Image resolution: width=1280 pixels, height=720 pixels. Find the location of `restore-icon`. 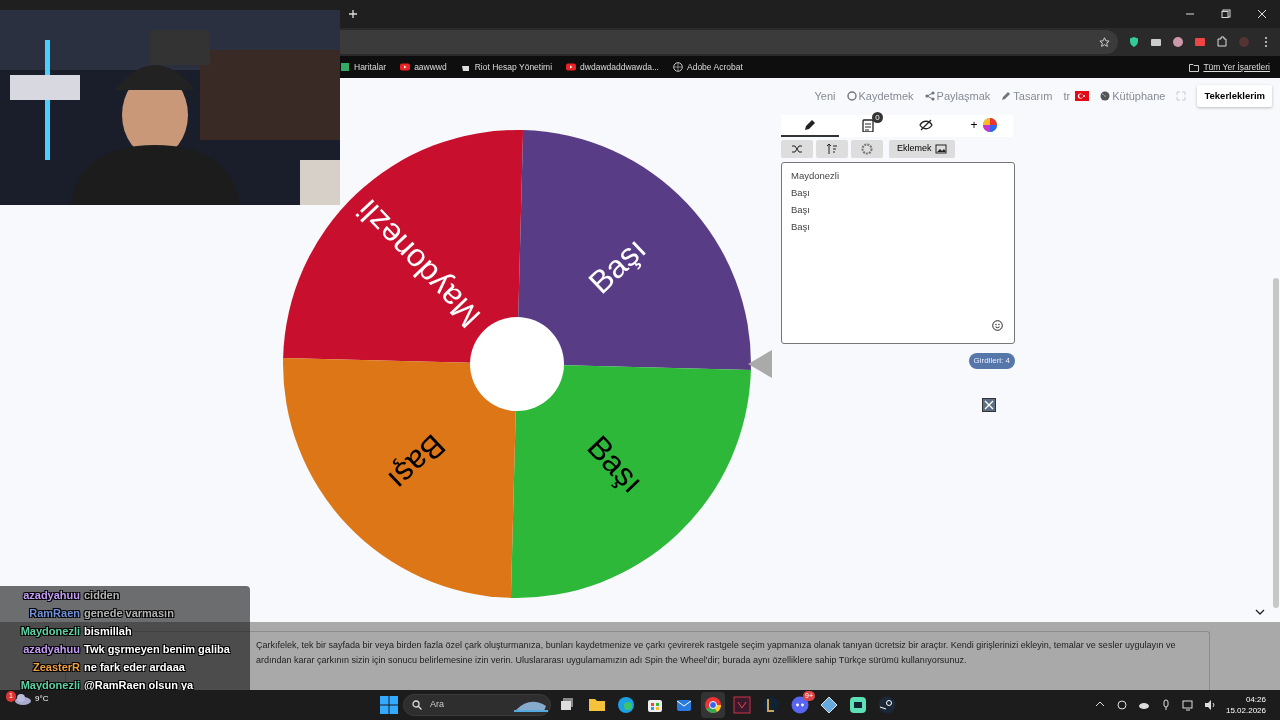

restore-icon is located at coordinates (1226, 14).